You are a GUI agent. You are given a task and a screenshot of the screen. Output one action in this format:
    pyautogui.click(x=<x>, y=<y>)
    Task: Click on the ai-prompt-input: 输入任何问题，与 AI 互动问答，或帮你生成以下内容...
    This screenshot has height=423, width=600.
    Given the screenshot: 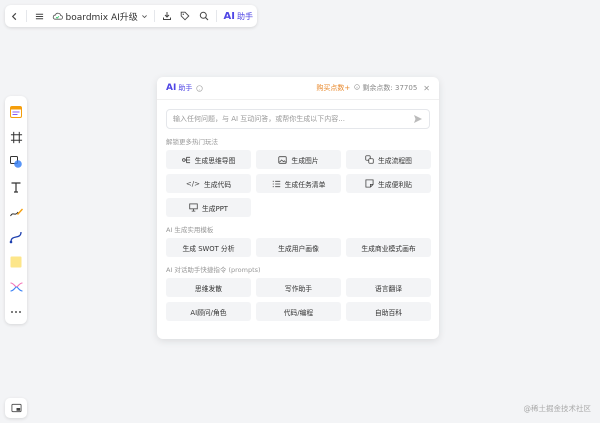 What is the action you would take?
    pyautogui.click(x=298, y=119)
    